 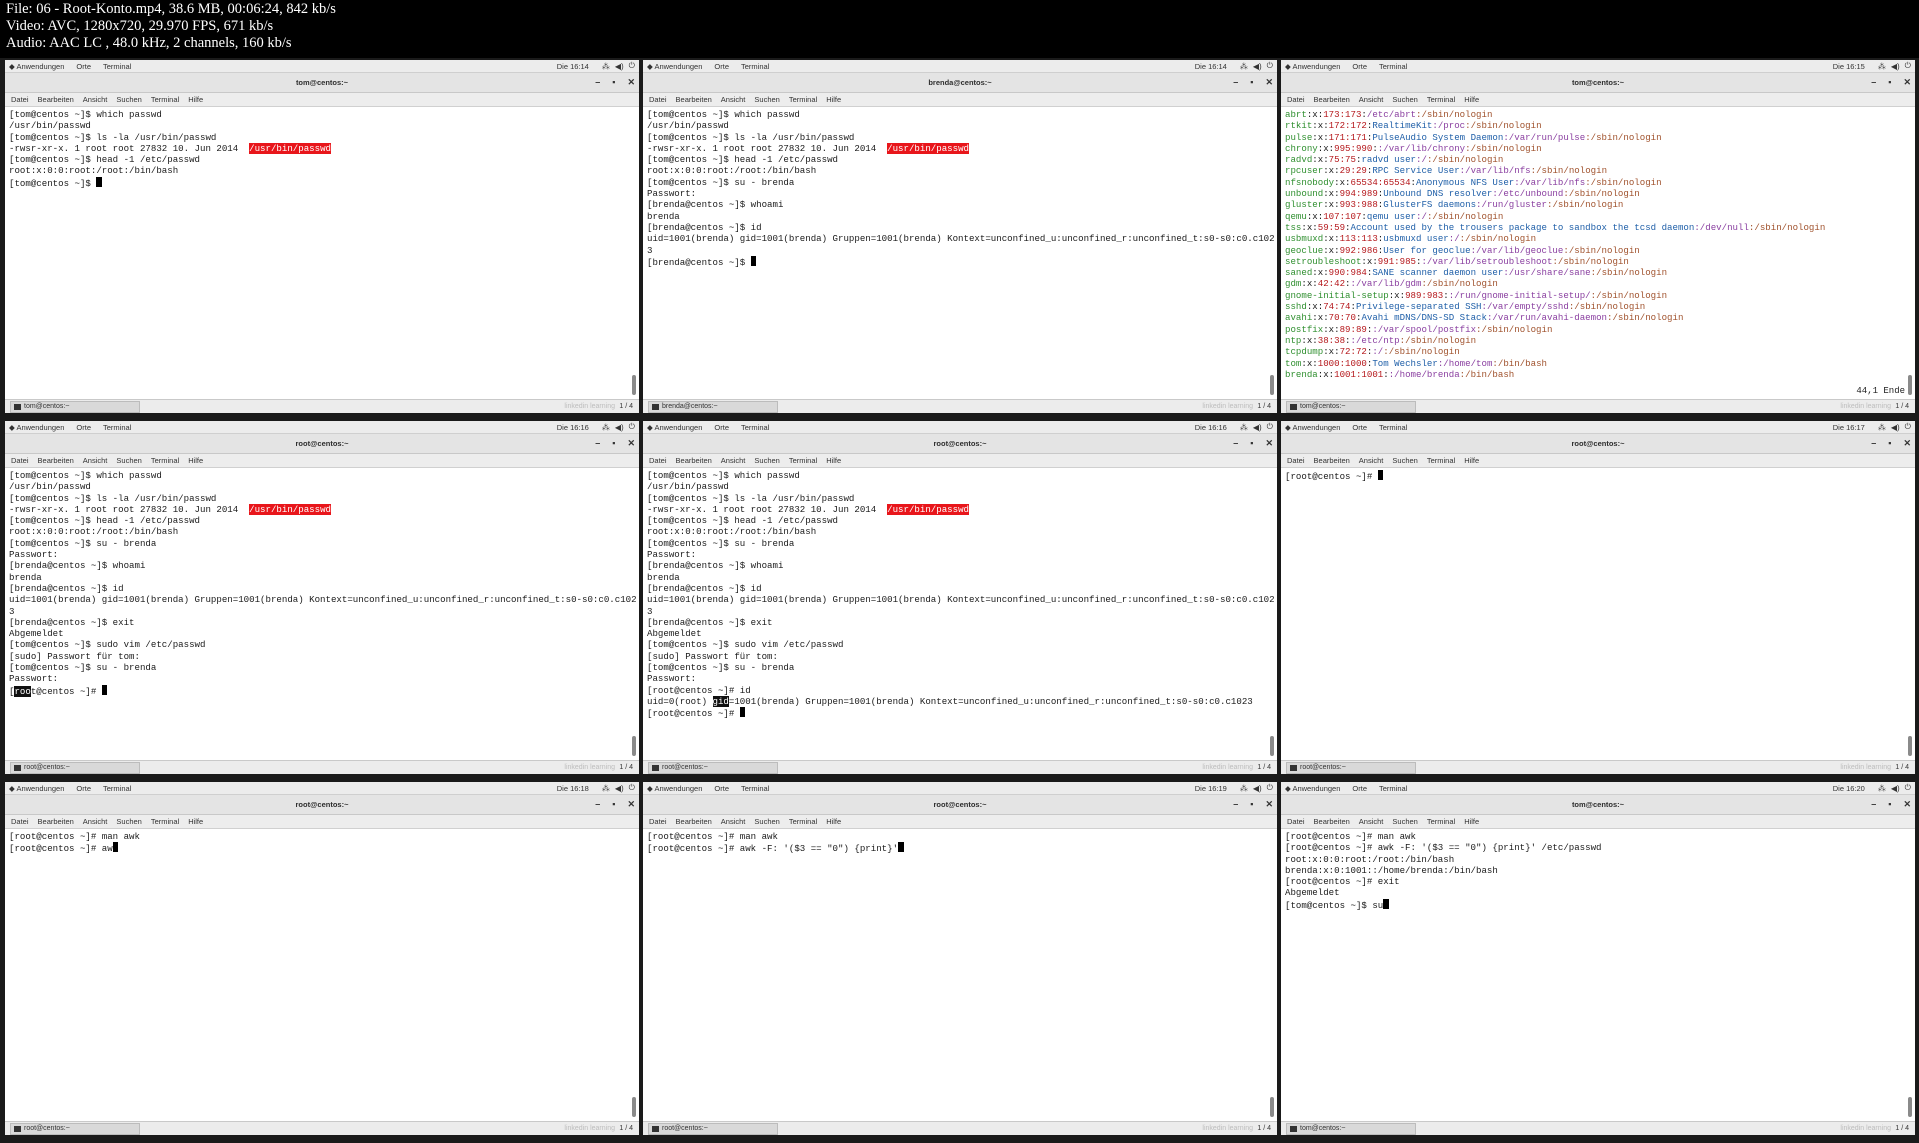 I want to click on maximize-button: ▪, so click(x=1889, y=804).